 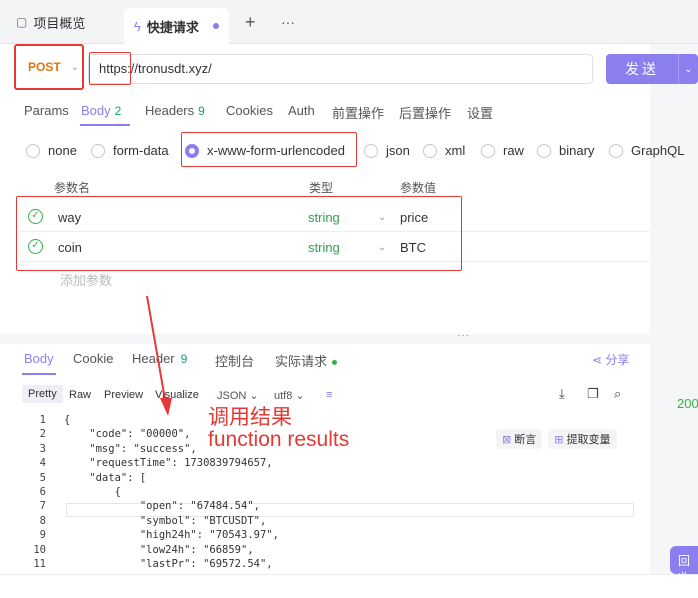 What do you see at coordinates (159, 355) in the screenshot?
I see `annotation-arrow` at bounding box center [159, 355].